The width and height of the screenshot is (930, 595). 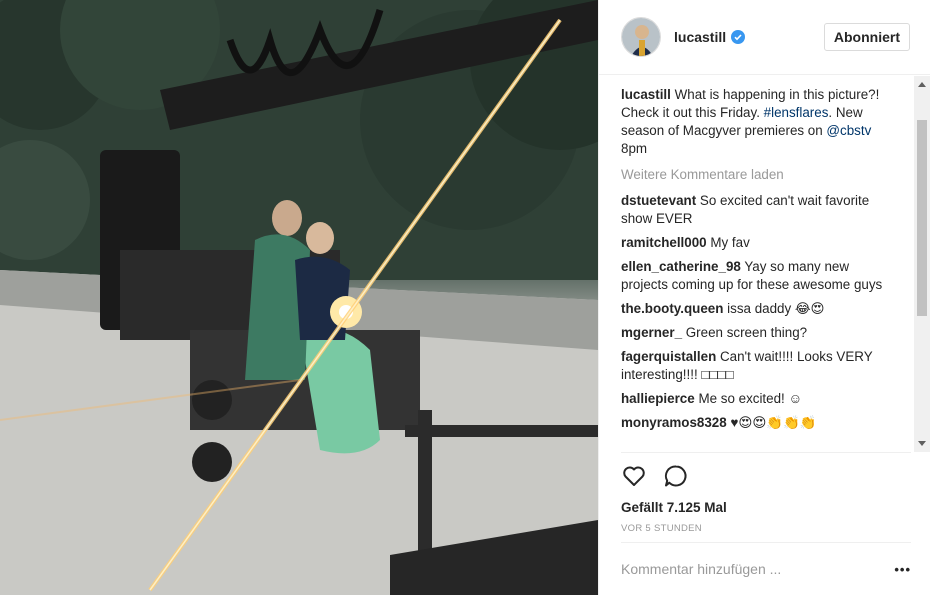 What do you see at coordinates (646, 94) in the screenshot?
I see `caption-username: lucastill` at bounding box center [646, 94].